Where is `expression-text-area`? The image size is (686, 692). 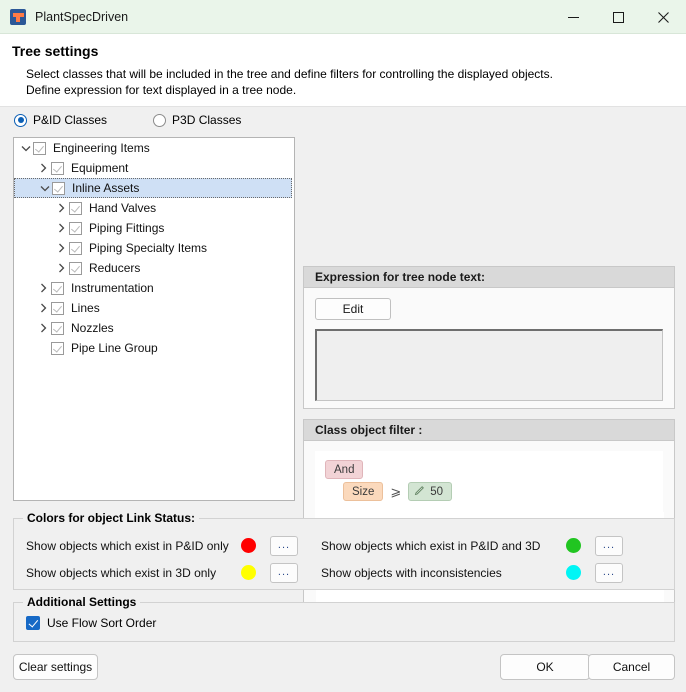
expression-text-area is located at coordinates (489, 365).